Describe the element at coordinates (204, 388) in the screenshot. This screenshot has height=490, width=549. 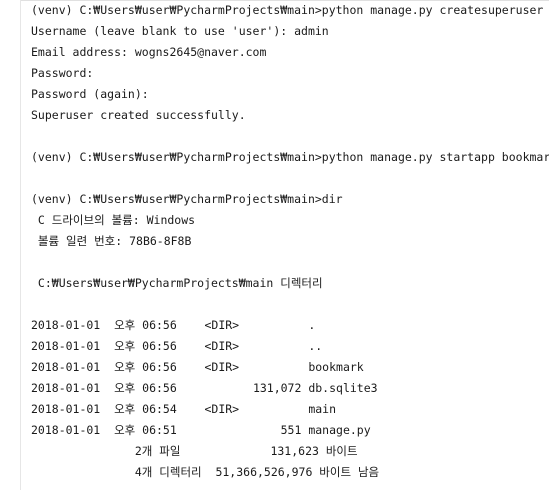
I see `console-line: 2018-01-01 오후 06:56 131,072 db.sqlite3` at that location.